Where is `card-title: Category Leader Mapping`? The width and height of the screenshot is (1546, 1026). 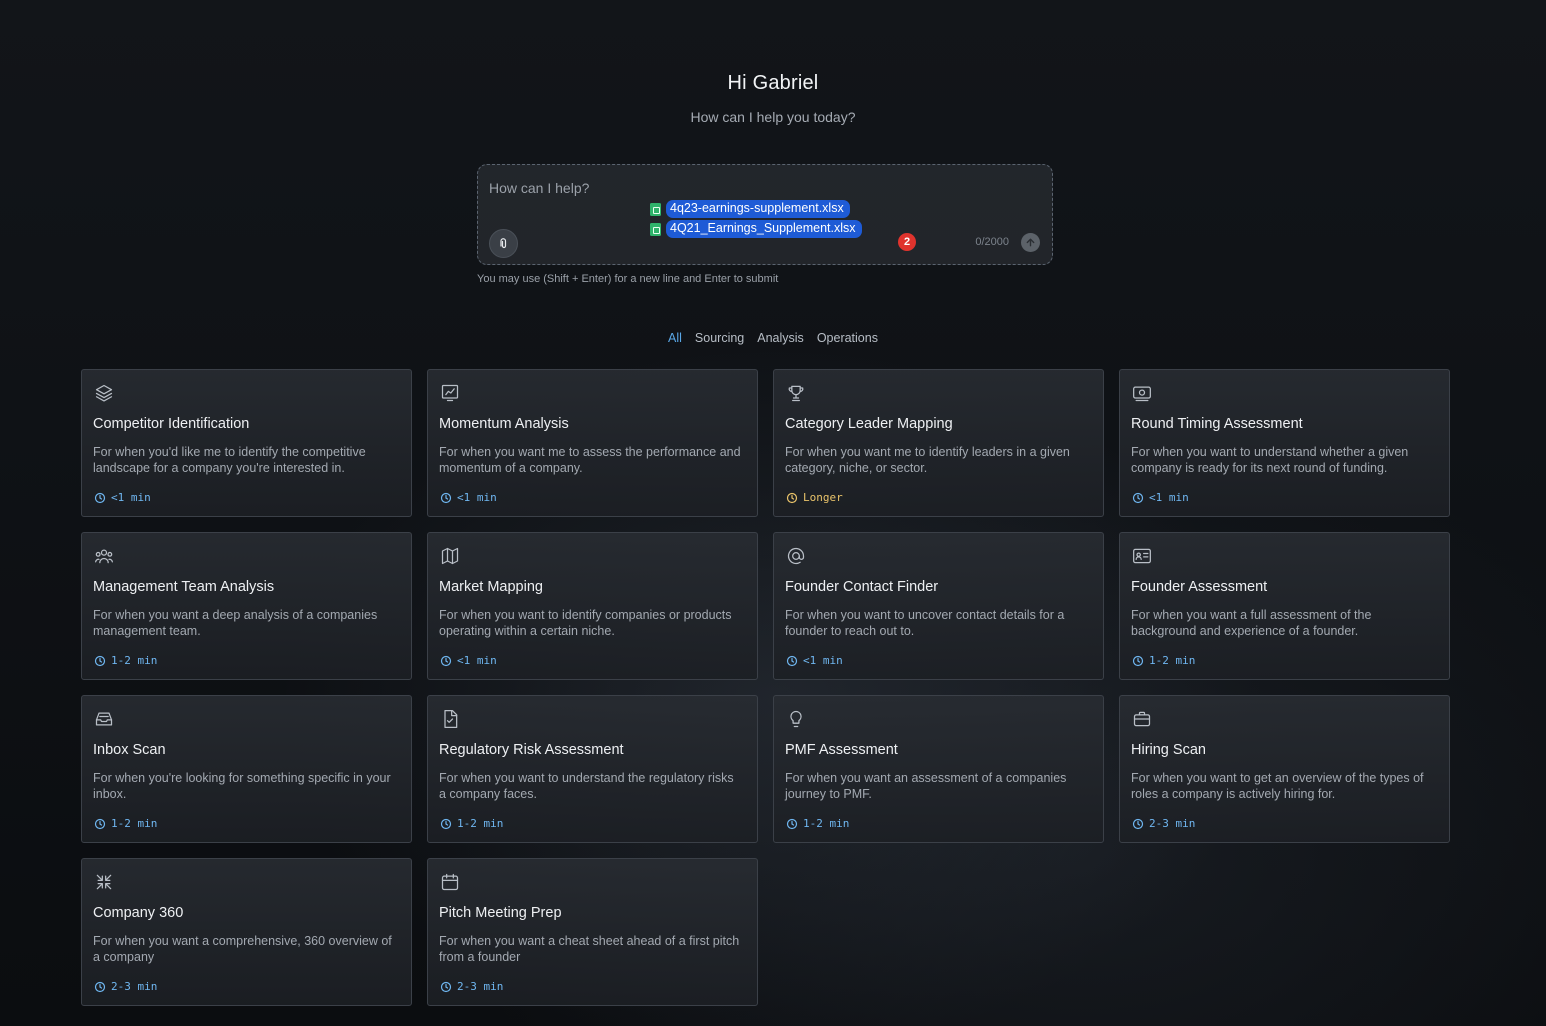
card-title: Category Leader Mapping is located at coordinates (869, 424).